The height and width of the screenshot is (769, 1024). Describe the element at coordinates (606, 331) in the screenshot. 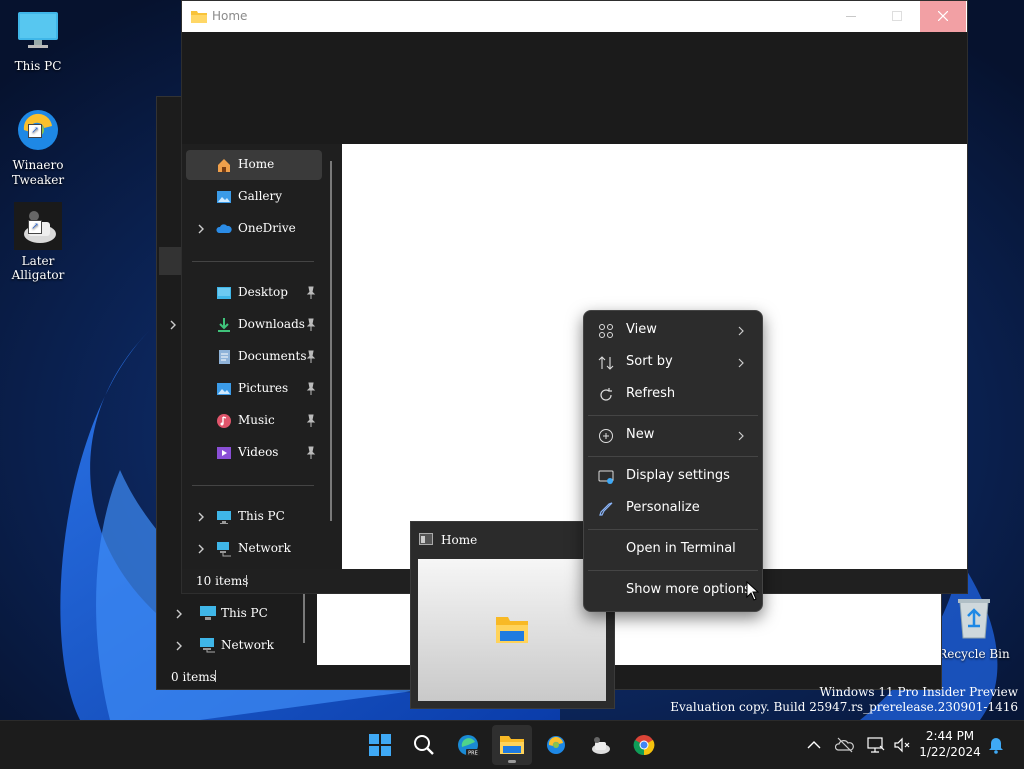

I see `grid-icon` at that location.